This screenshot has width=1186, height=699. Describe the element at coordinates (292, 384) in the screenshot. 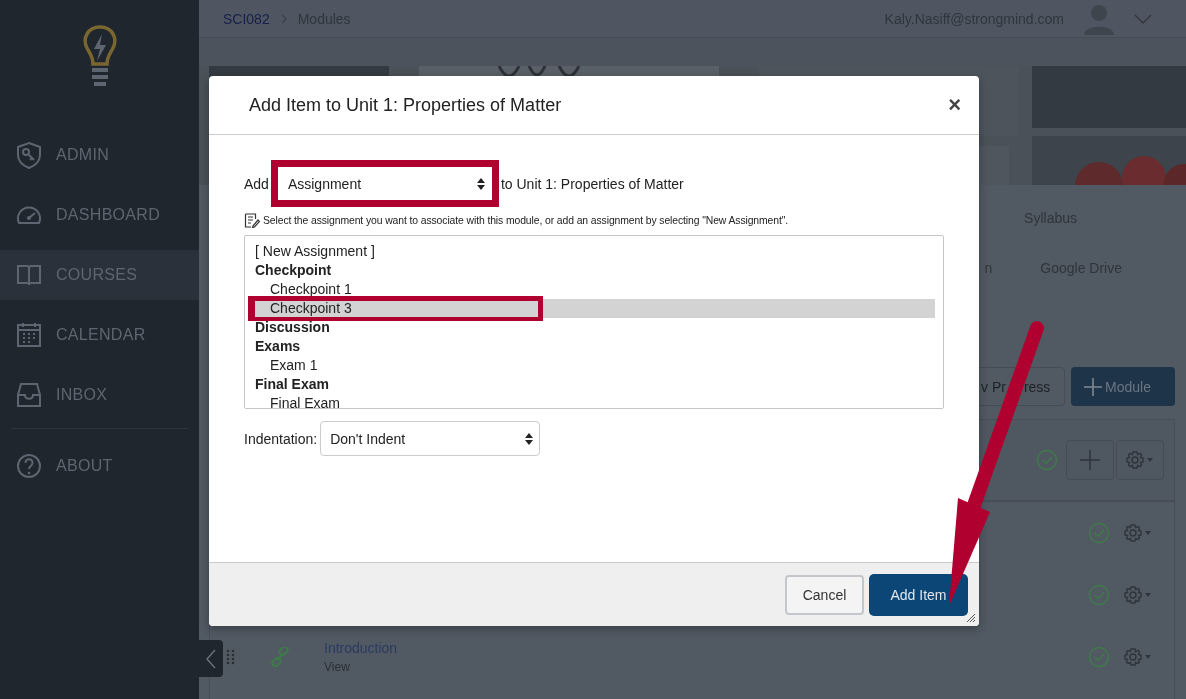

I see `list-group-label: Final Exam` at that location.